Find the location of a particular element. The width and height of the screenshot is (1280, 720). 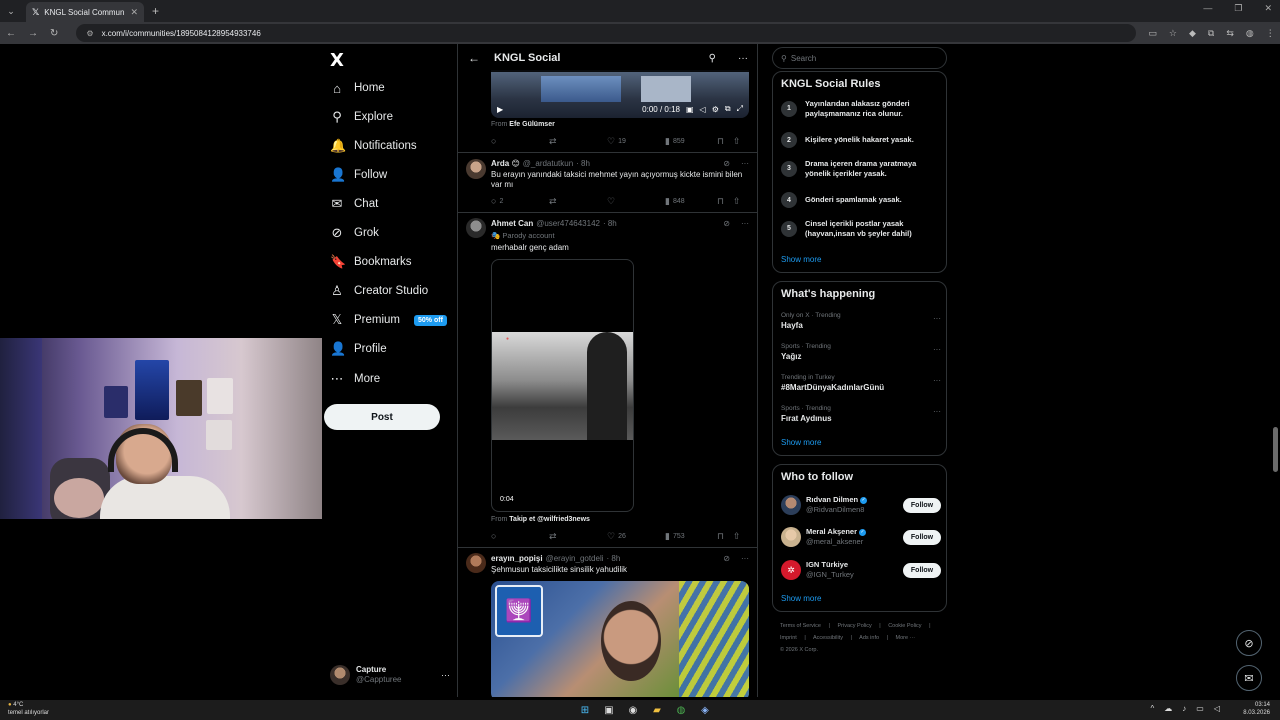

trends-show-more-link: Show more is located at coordinates (801, 442).